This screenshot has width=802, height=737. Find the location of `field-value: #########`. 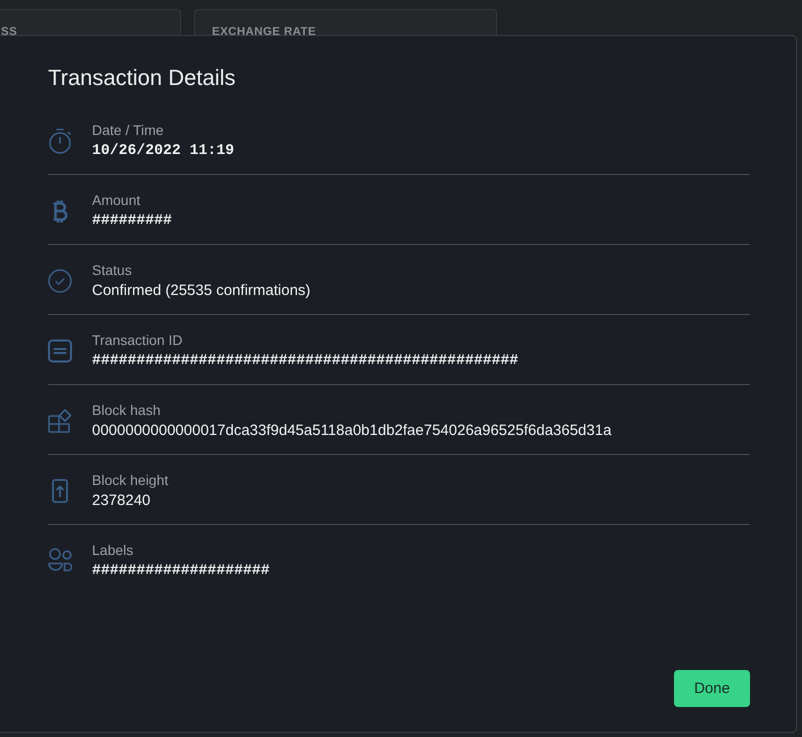

field-value: ######### is located at coordinates (132, 221).